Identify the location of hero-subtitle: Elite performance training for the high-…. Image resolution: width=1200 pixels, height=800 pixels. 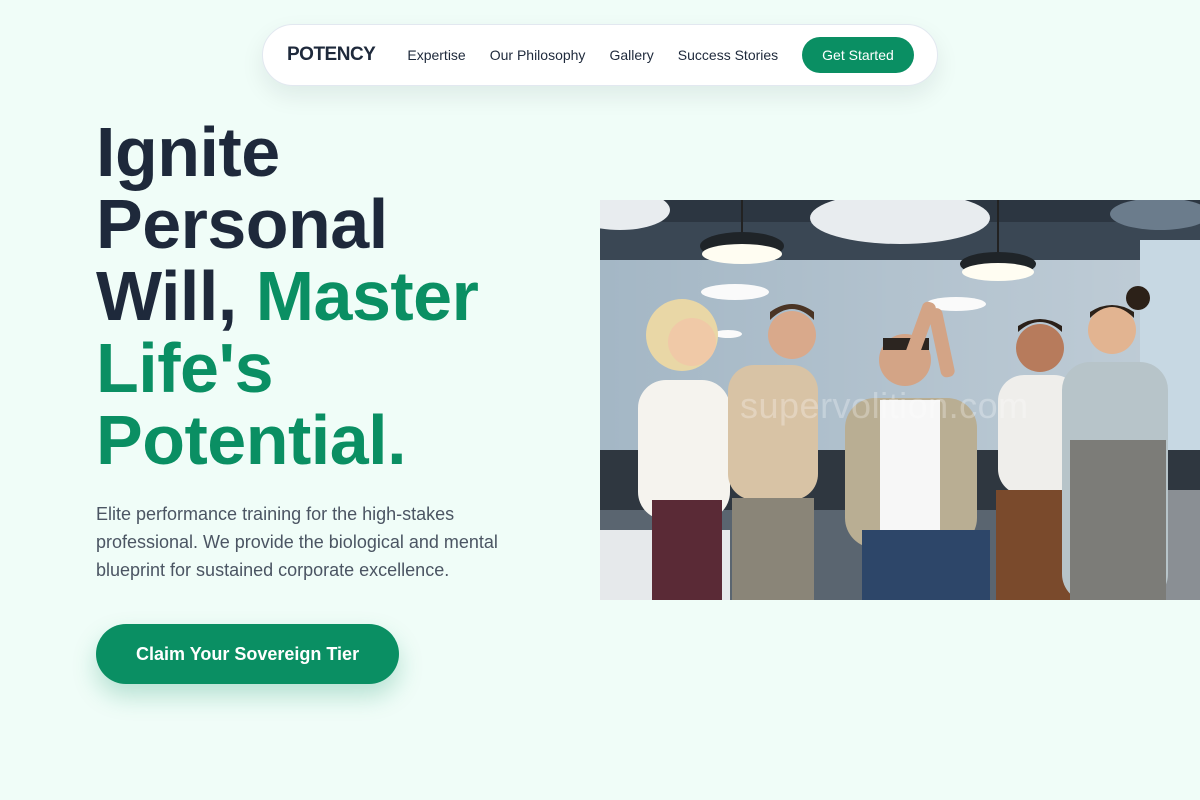
(297, 542).